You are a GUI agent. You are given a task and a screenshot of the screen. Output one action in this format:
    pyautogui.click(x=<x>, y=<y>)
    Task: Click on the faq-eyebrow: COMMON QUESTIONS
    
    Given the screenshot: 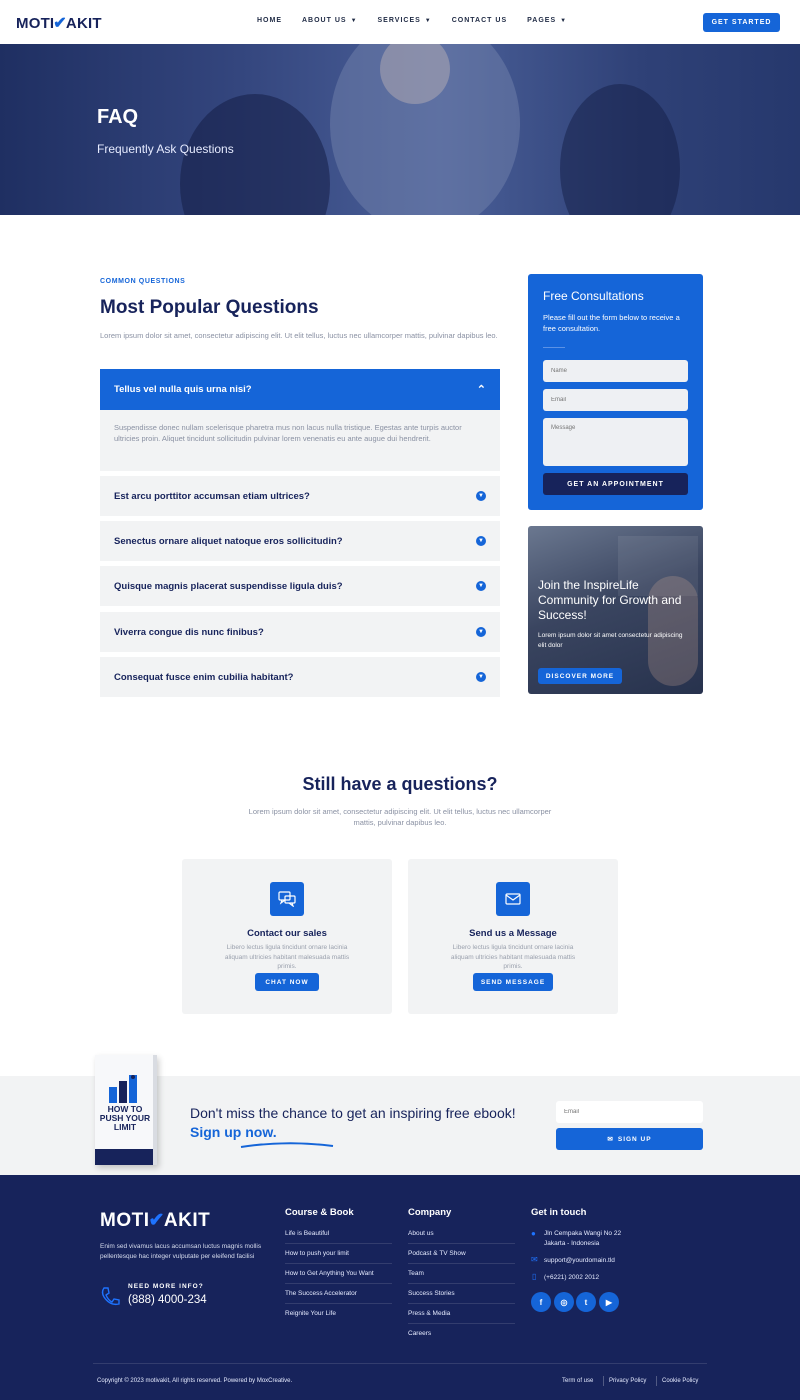 What is the action you would take?
    pyautogui.click(x=143, y=281)
    